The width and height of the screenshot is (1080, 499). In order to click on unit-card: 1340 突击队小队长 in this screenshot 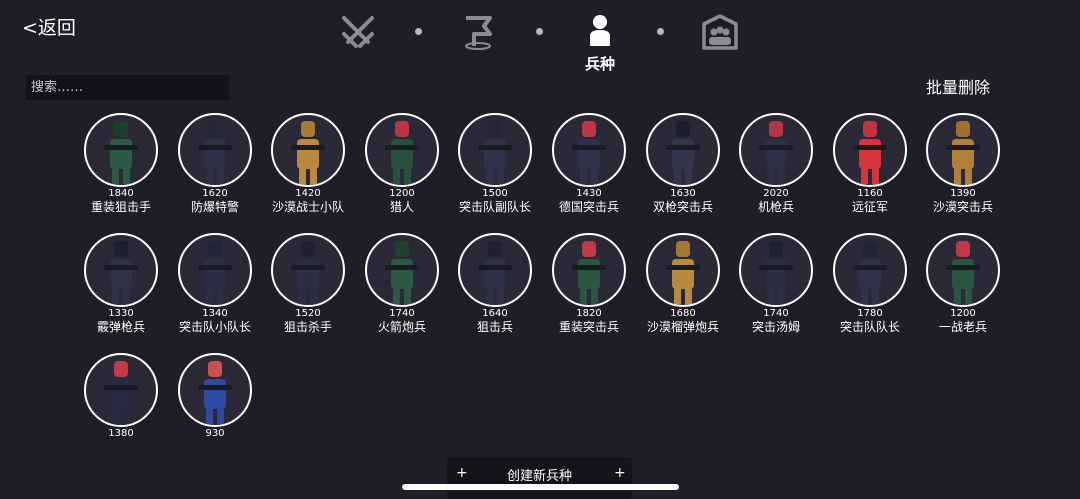, I will do `click(215, 284)`.